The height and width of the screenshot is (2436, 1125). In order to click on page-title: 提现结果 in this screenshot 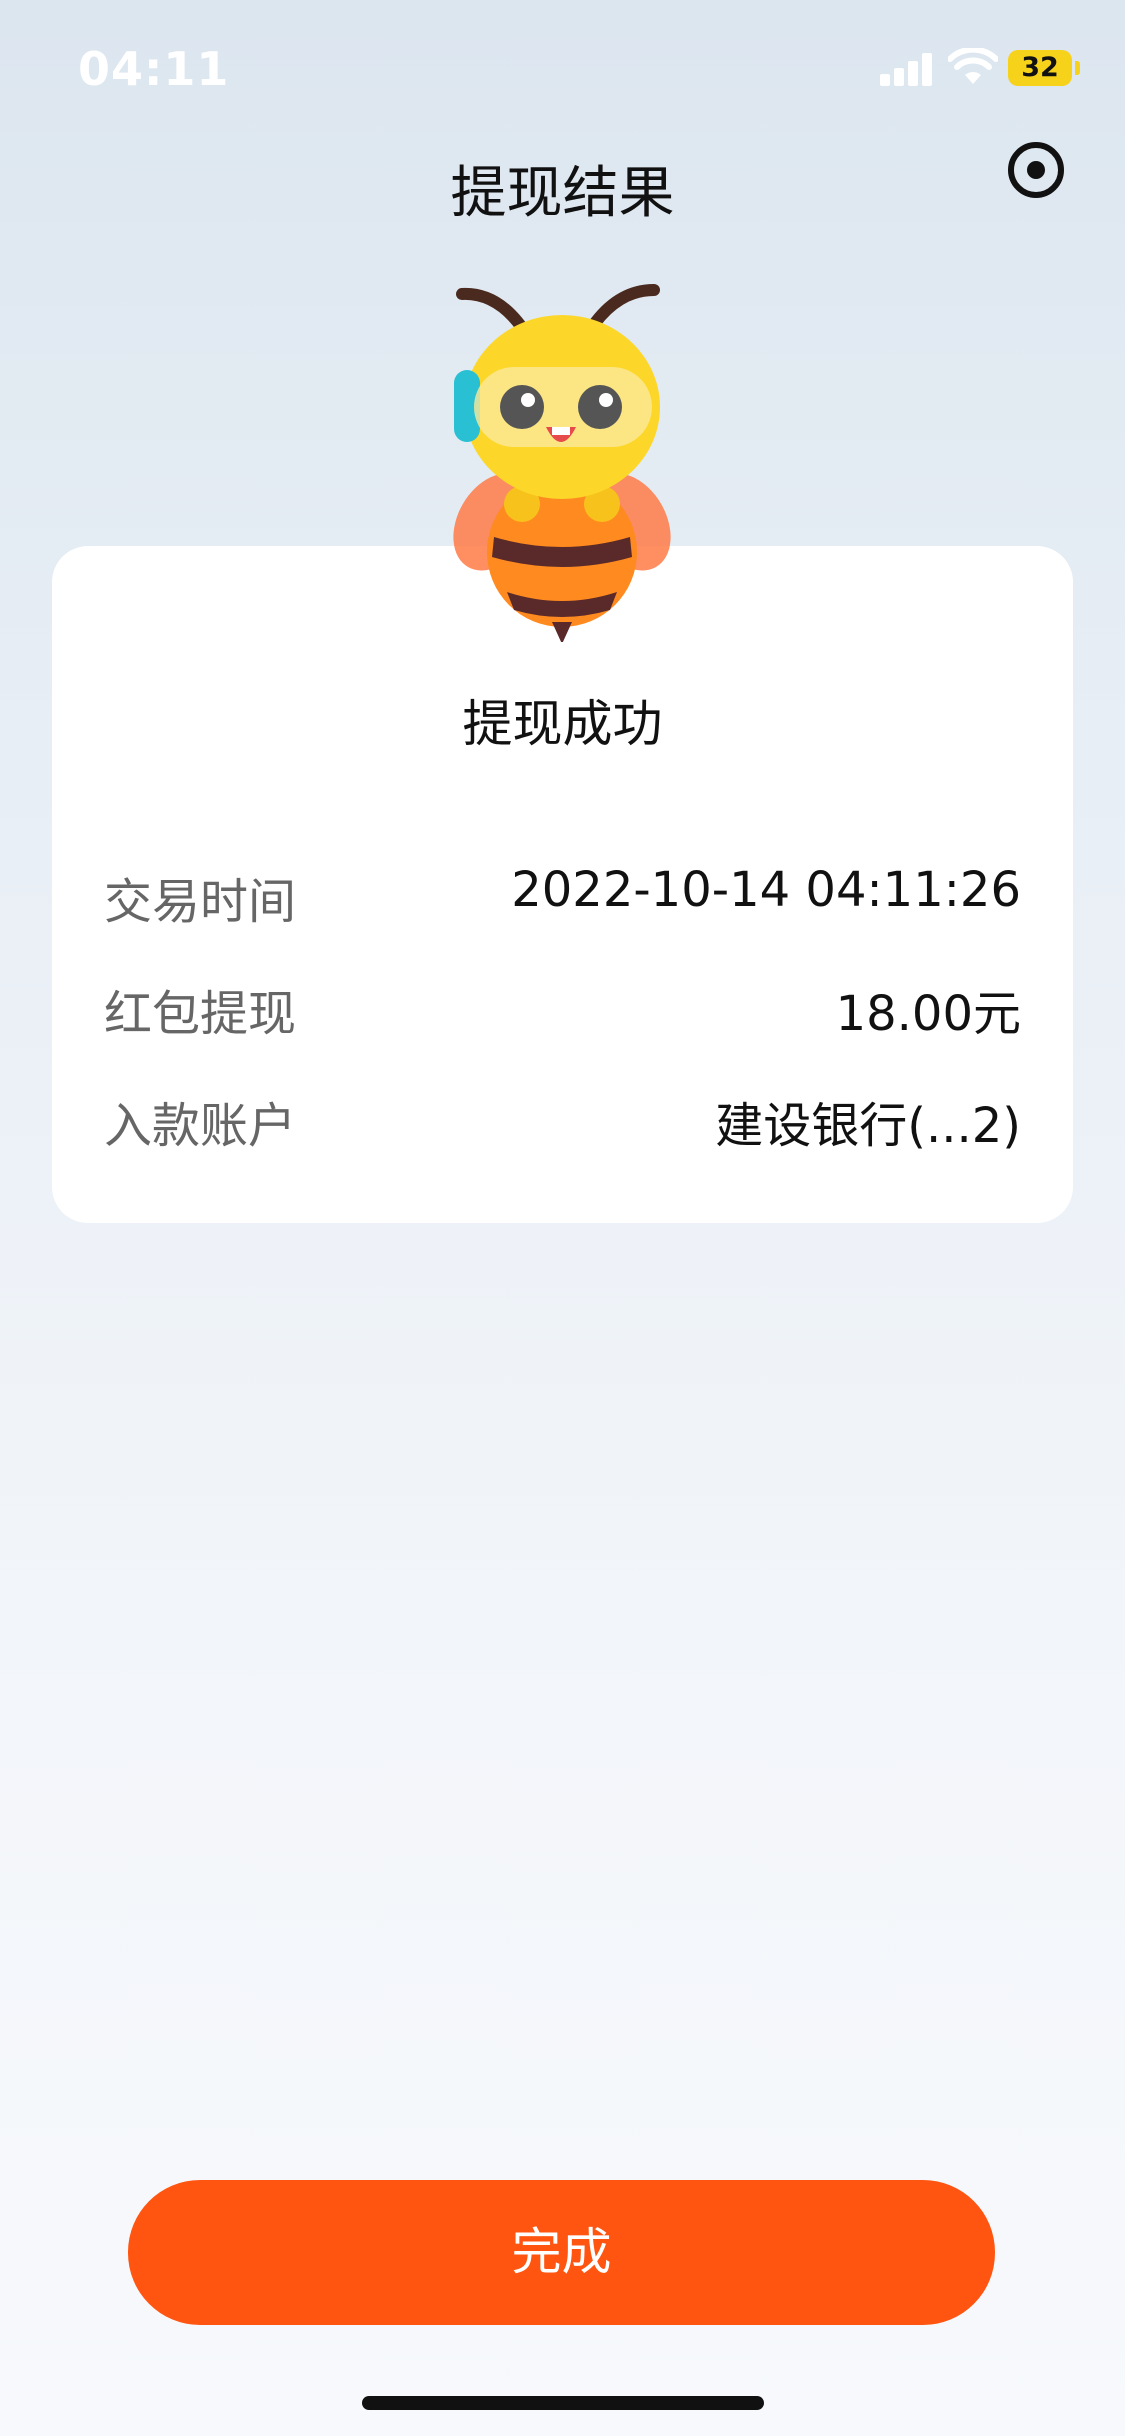, I will do `click(562, 193)`.